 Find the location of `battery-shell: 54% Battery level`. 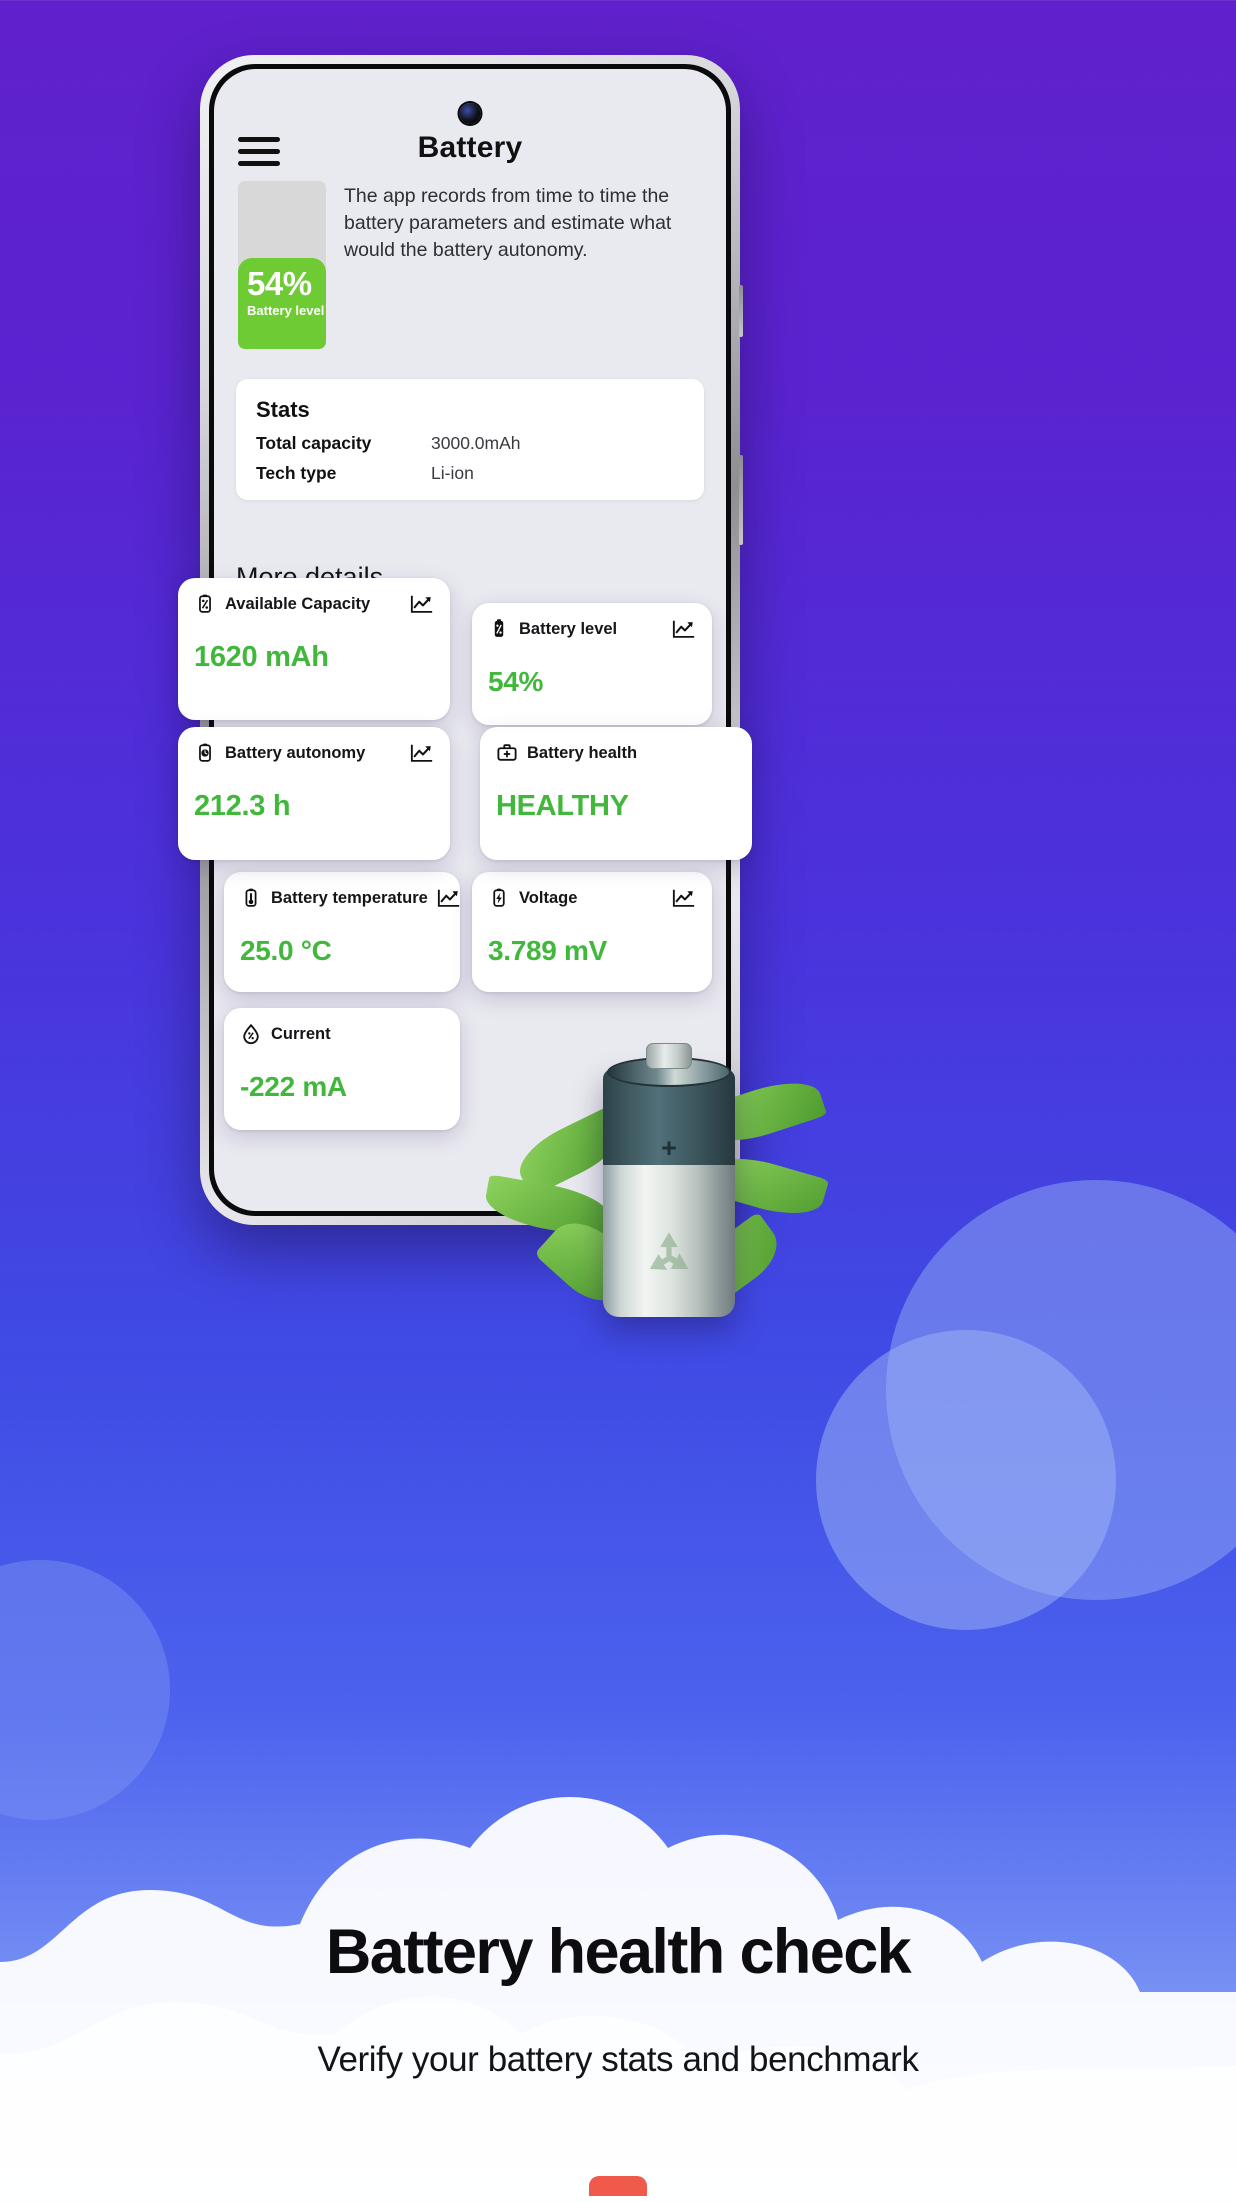

battery-shell: 54% Battery level is located at coordinates (282, 265).